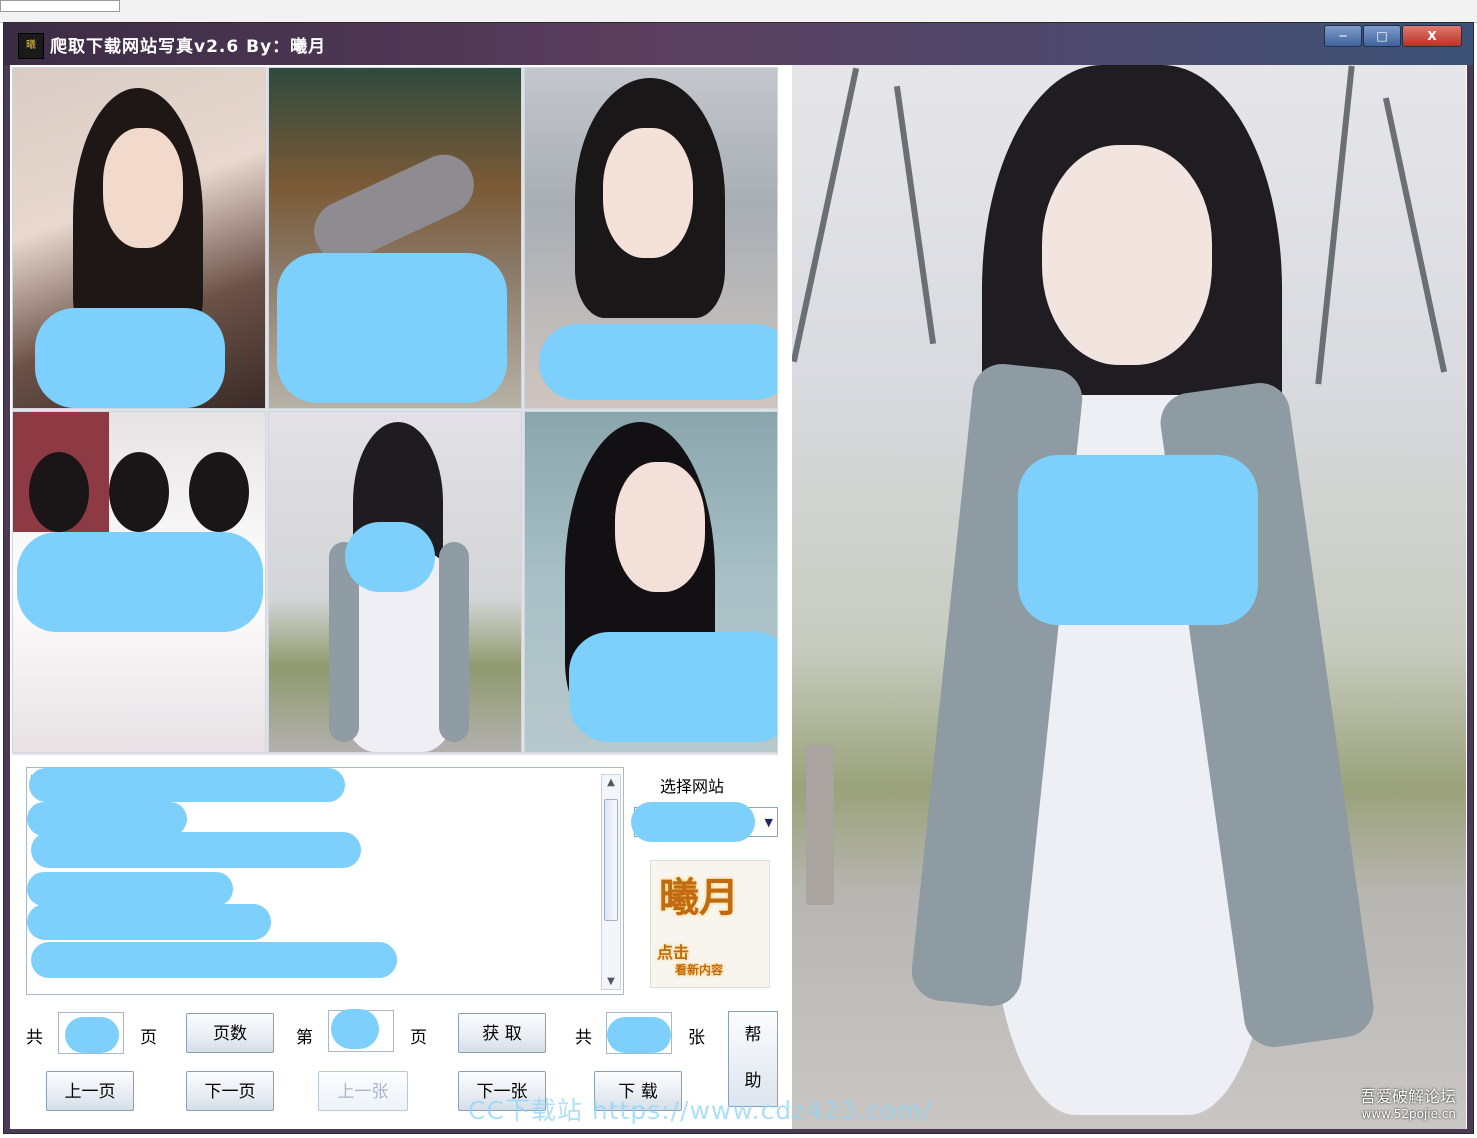 The width and height of the screenshot is (1477, 1138). I want to click on log-textarea: 汞 ▲ ▼, so click(325, 881).